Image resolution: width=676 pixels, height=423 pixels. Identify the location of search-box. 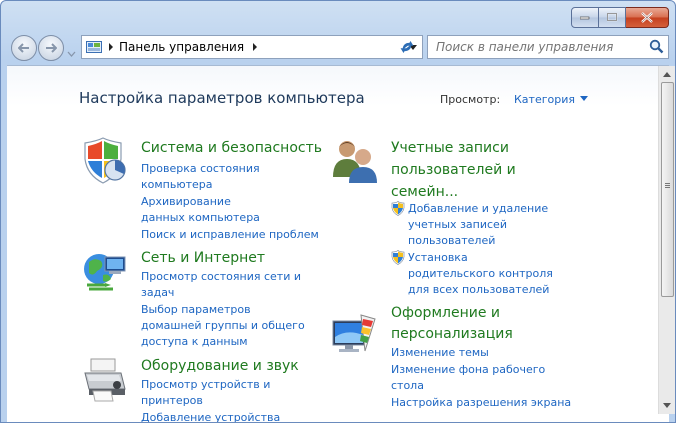
(548, 47).